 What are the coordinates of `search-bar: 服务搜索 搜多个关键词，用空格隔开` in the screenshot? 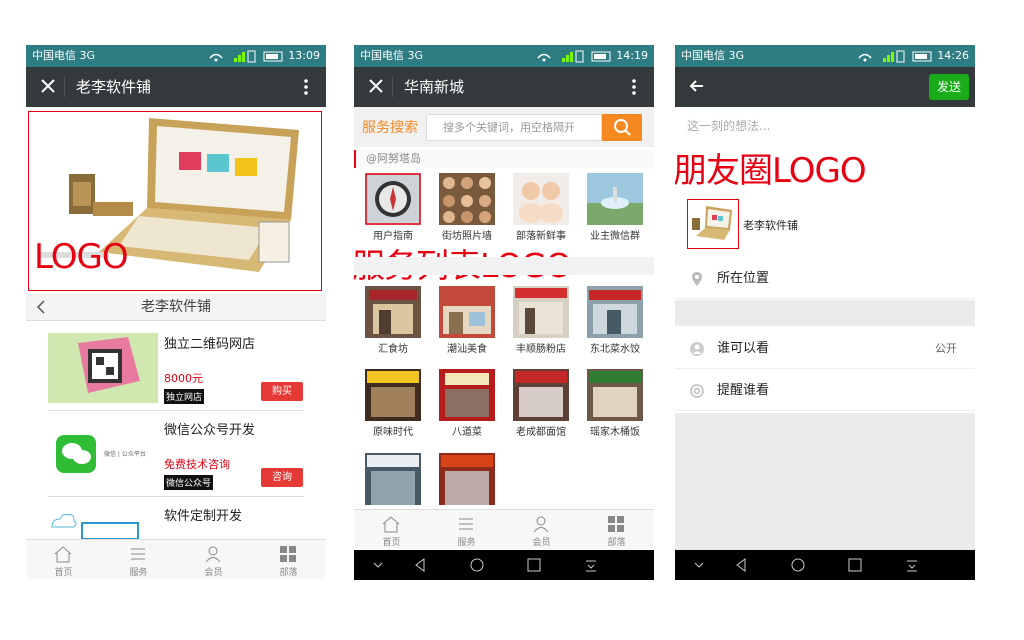 It's located at (504, 127).